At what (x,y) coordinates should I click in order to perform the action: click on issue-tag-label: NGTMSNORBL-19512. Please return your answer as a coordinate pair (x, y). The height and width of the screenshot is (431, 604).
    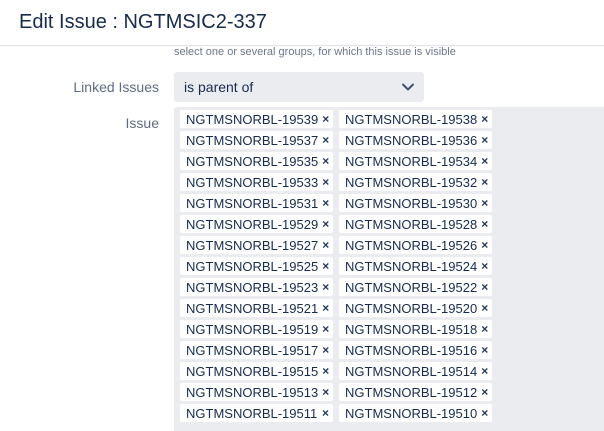
    Looking at the image, I should click on (411, 392).